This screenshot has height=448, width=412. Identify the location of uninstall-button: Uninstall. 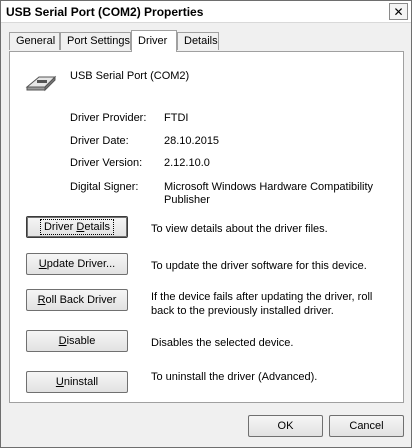
(77, 382).